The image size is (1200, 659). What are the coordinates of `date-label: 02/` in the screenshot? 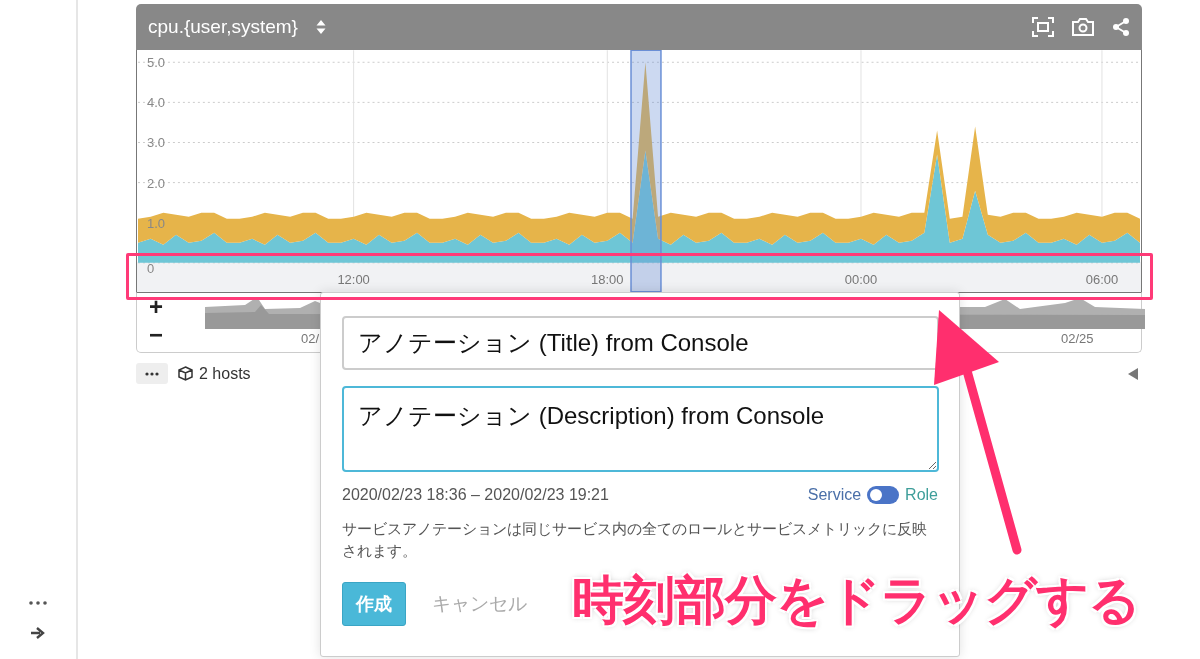 It's located at (310, 338).